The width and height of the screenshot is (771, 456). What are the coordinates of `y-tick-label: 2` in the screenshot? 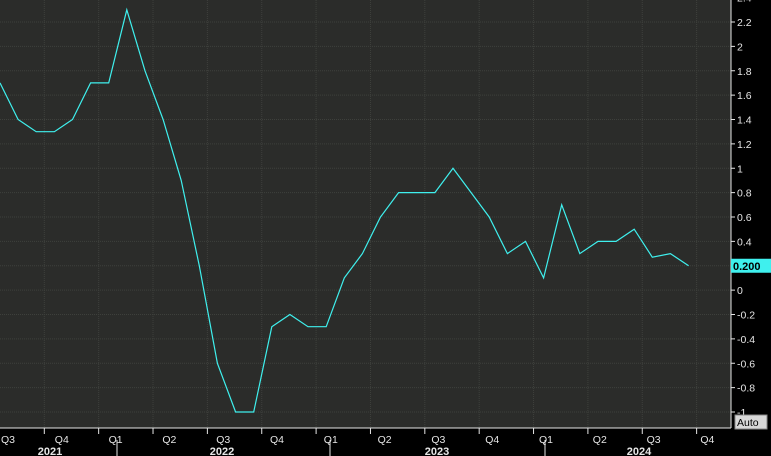 It's located at (740, 47).